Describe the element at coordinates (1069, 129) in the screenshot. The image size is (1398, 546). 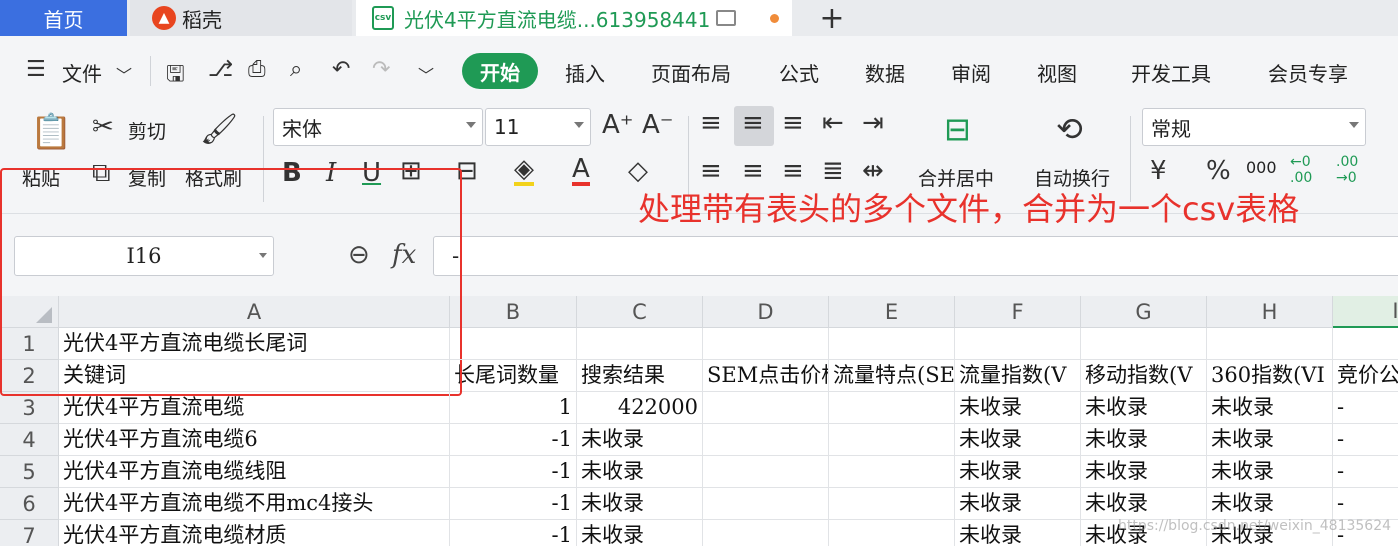
I see `auto-wrap-icon: ⟲` at that location.